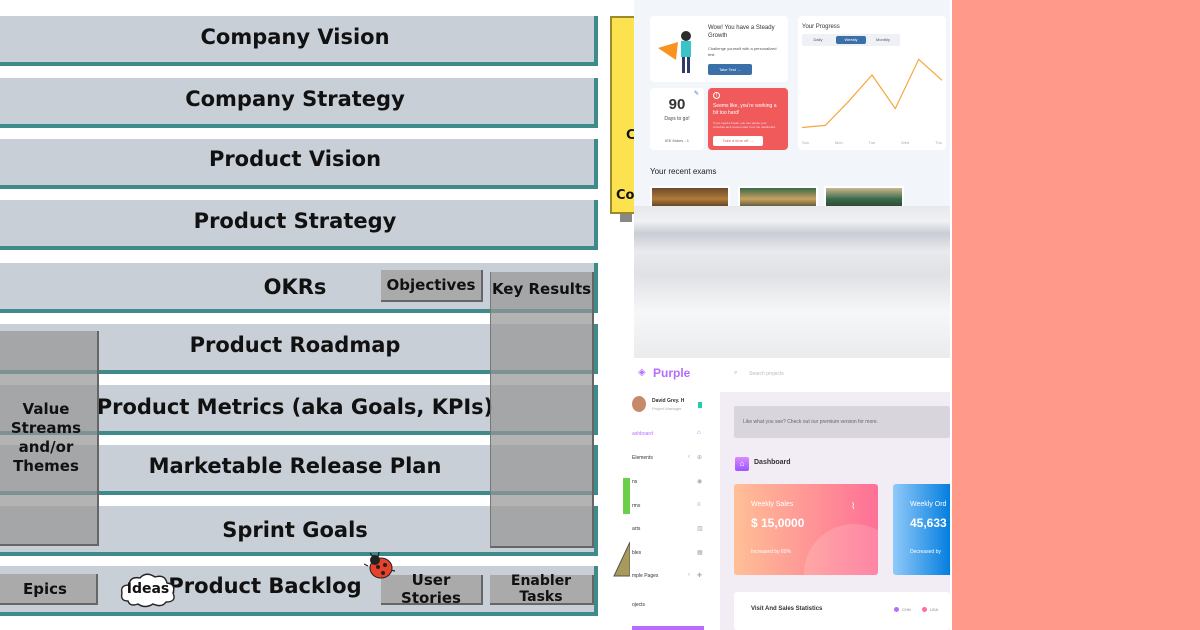 This screenshot has height=630, width=1200. Describe the element at coordinates (699, 505) in the screenshot. I see `list-icon: ≡` at that location.